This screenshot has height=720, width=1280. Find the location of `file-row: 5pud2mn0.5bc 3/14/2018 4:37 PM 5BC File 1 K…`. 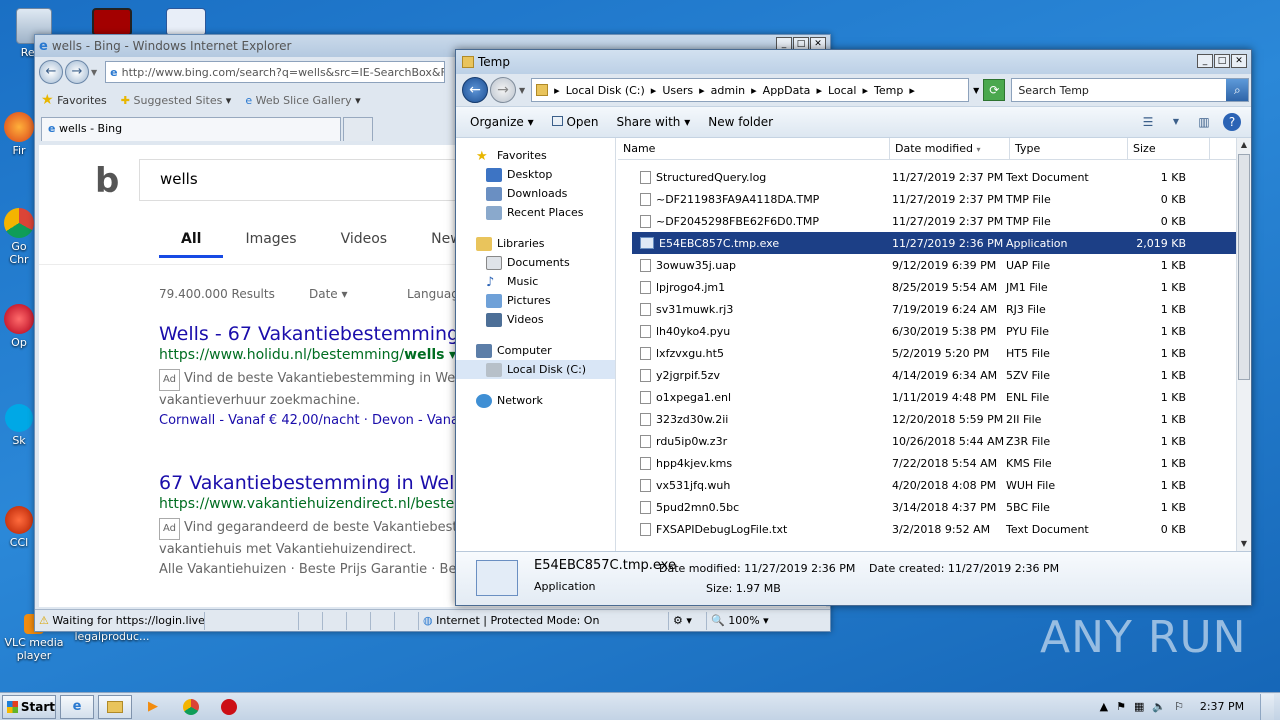

file-row: 5pud2mn0.5bc 3/14/2018 4:37 PM 5BC File 1 K… is located at coordinates (927, 507).